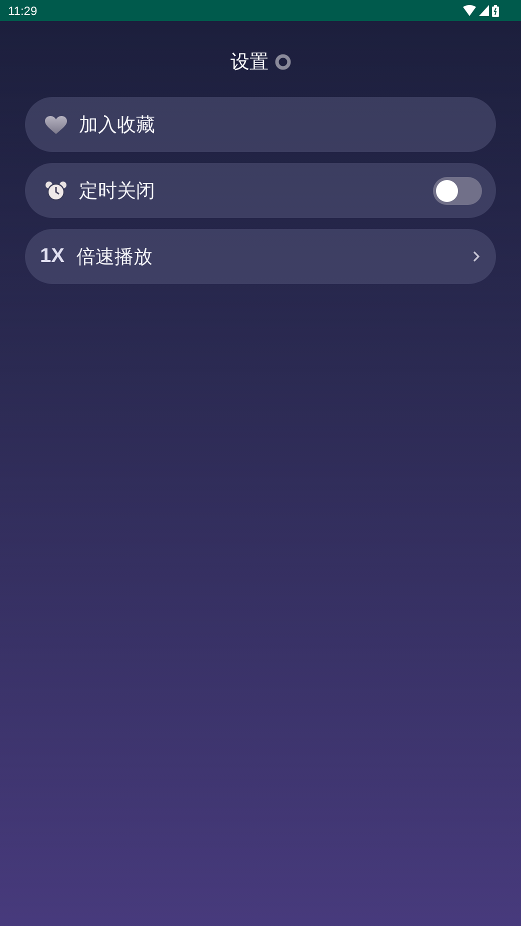 The width and height of the screenshot is (521, 926). Describe the element at coordinates (260, 190) in the screenshot. I see `settings-row: 定时关闭` at that location.